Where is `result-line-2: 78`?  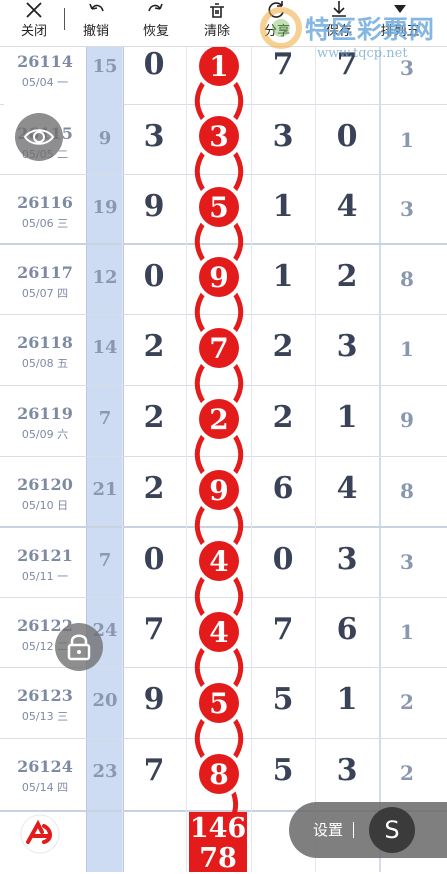
result-line-2: 78 is located at coordinates (218, 858).